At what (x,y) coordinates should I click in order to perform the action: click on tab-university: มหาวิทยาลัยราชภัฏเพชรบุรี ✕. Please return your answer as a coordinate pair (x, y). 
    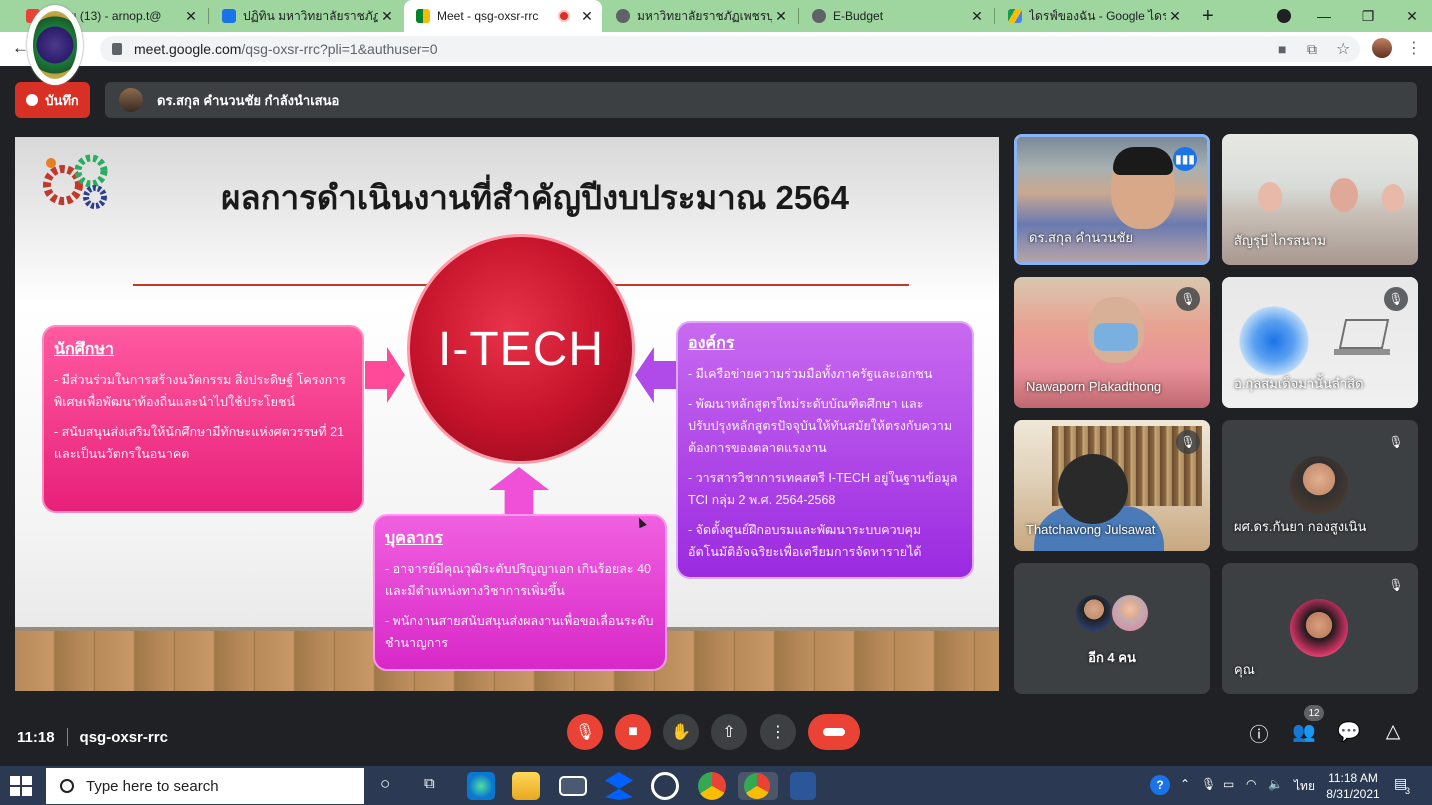
    Looking at the image, I should click on (700, 16).